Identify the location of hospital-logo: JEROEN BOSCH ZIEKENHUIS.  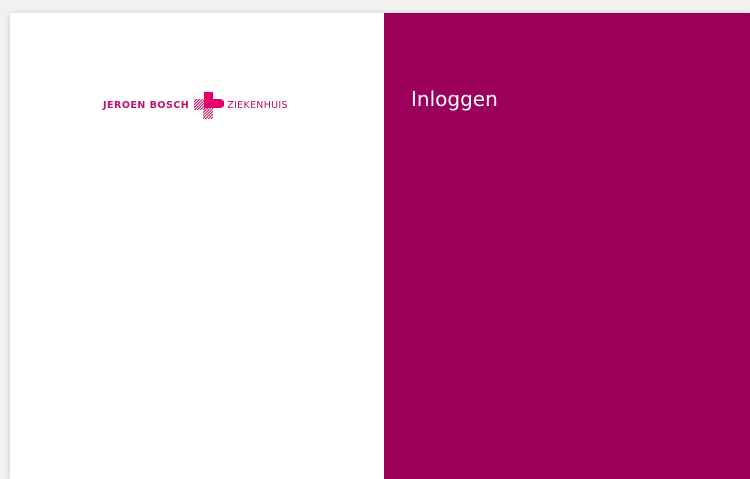
(195, 105).